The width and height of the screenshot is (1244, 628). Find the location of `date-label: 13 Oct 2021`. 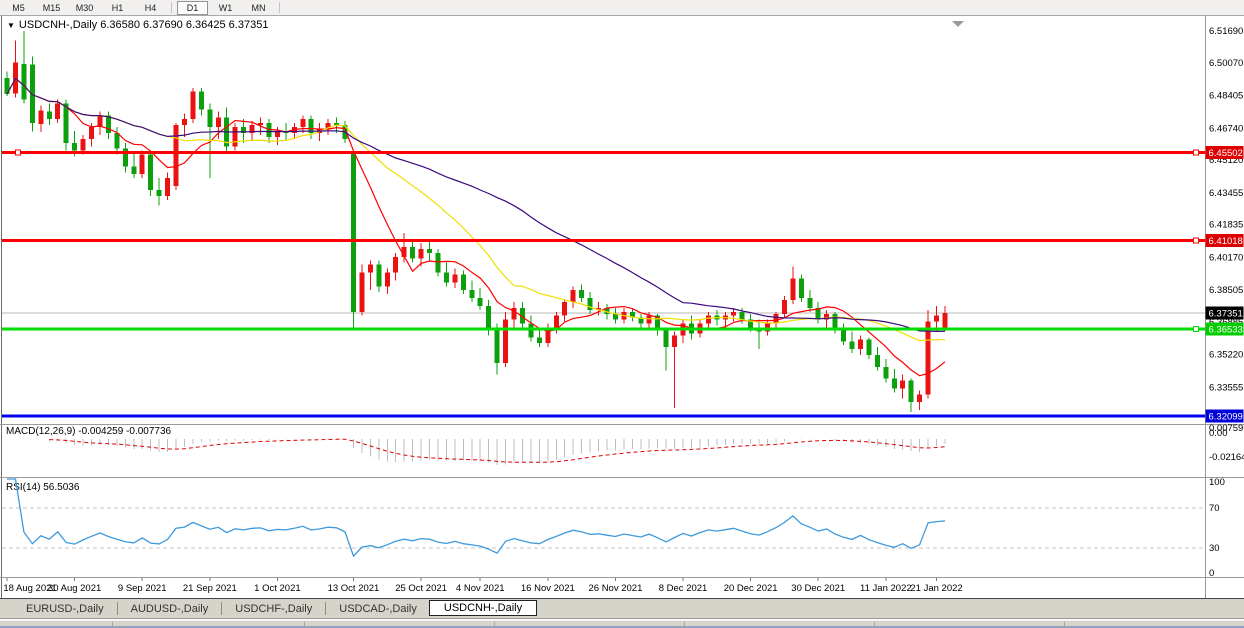

date-label: 13 Oct 2021 is located at coordinates (354, 588).